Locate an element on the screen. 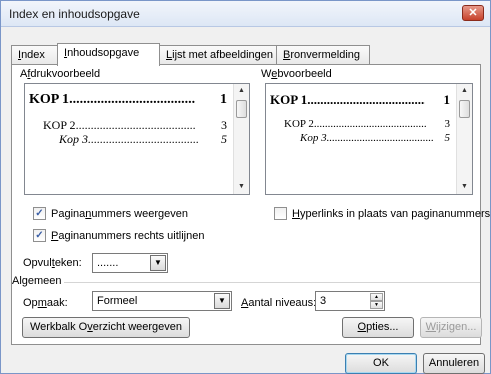 This screenshot has height=374, width=491. close-button: ✕ is located at coordinates (473, 13).